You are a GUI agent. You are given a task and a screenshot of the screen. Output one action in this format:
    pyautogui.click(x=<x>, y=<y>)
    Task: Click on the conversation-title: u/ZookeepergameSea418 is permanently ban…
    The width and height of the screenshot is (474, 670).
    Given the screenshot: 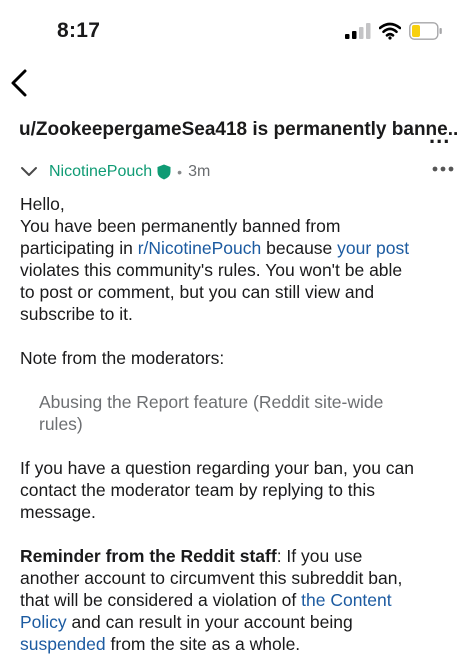 What is the action you would take?
    pyautogui.click(x=239, y=129)
    